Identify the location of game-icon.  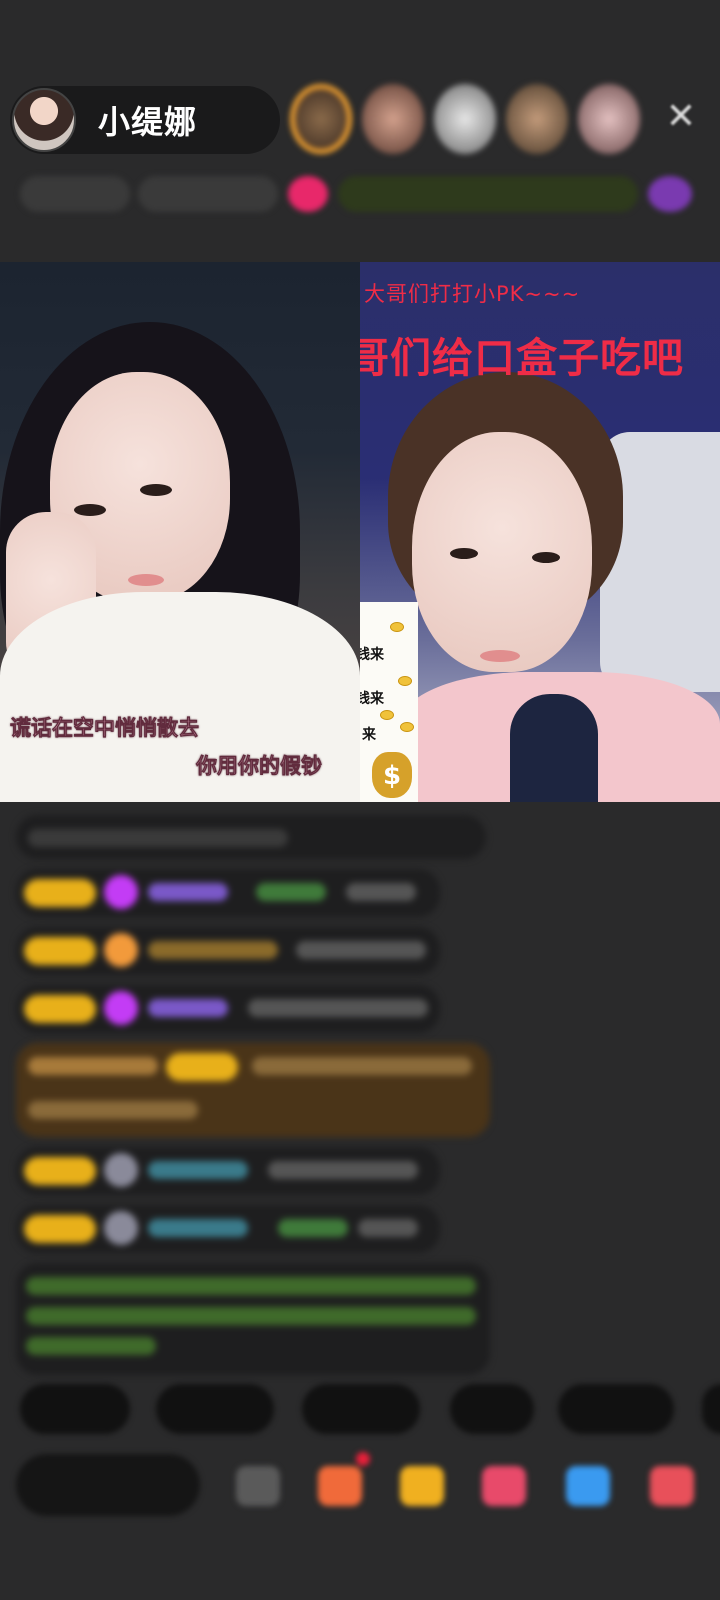
(588, 1486).